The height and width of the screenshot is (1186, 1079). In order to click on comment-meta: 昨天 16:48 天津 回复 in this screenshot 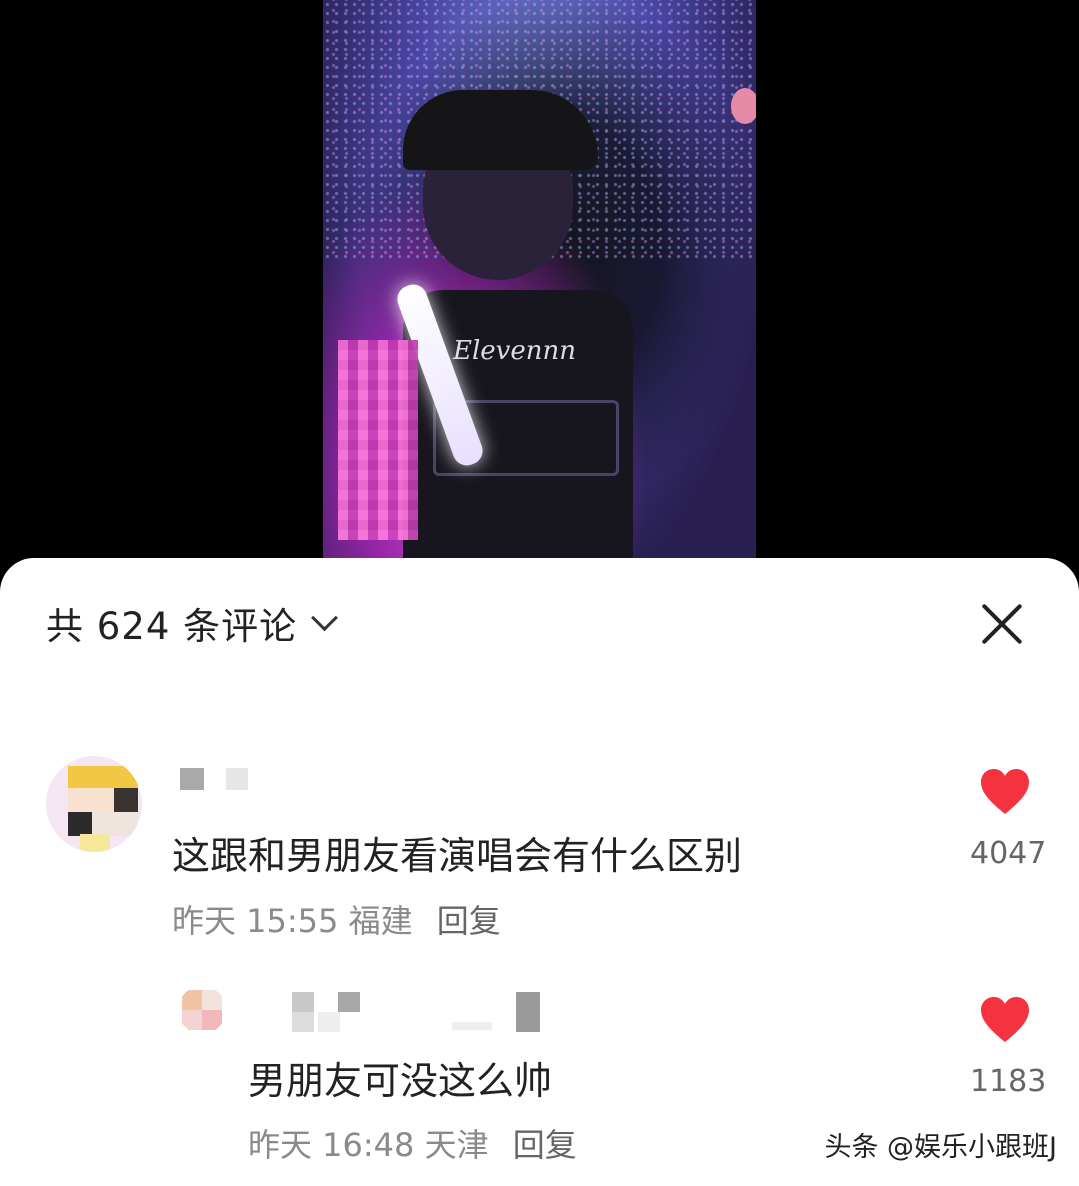, I will do `click(412, 1143)`.